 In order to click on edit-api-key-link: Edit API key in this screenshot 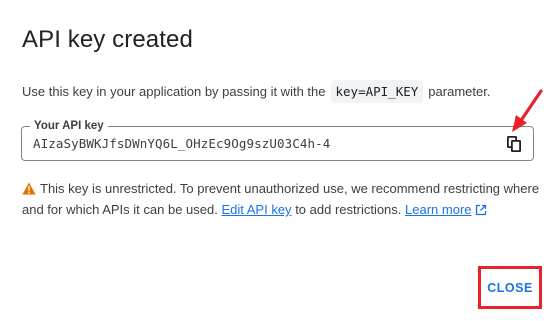, I will do `click(256, 209)`.